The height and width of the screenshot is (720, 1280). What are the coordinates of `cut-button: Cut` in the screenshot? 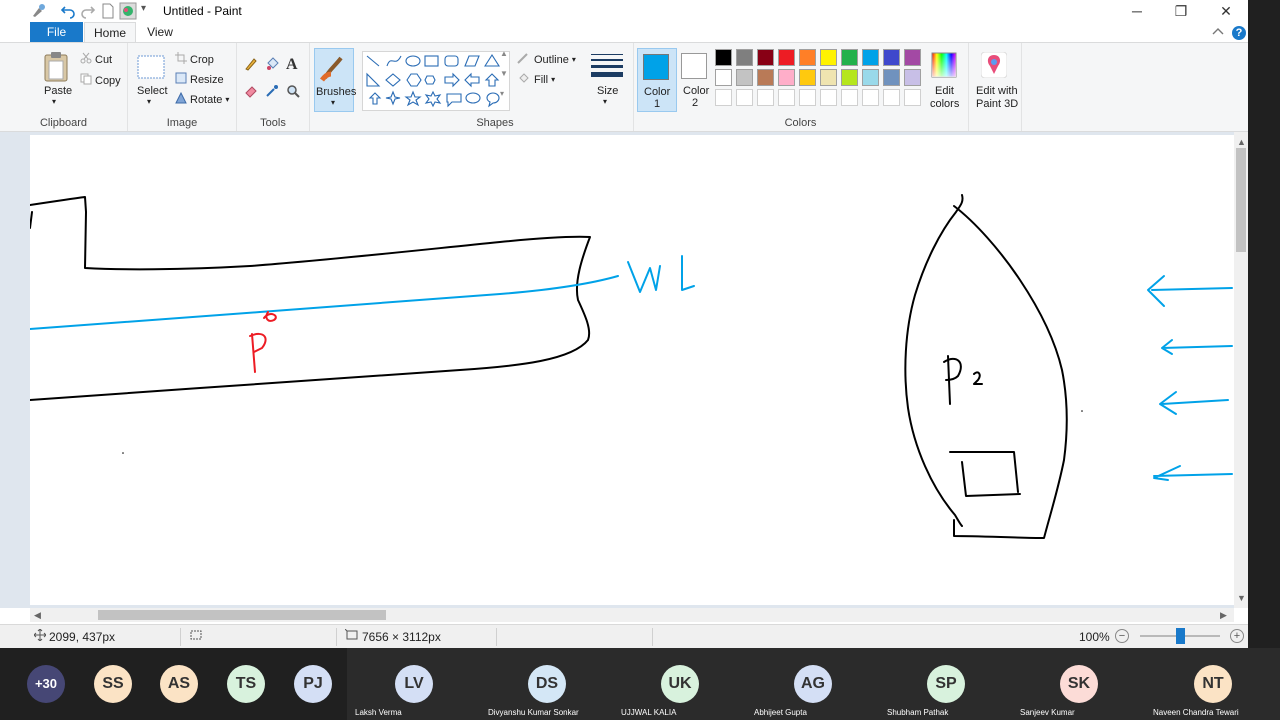 It's located at (96, 59).